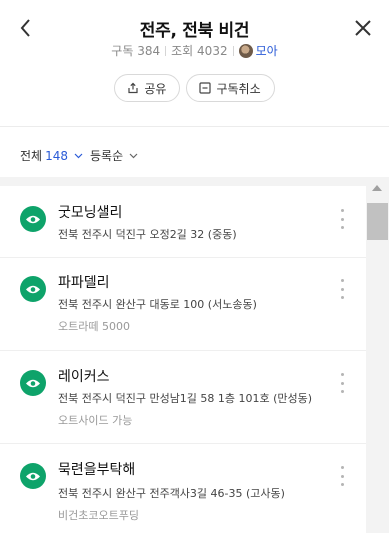 The width and height of the screenshot is (389, 533). I want to click on filter-all-label: 전체, so click(31, 156).